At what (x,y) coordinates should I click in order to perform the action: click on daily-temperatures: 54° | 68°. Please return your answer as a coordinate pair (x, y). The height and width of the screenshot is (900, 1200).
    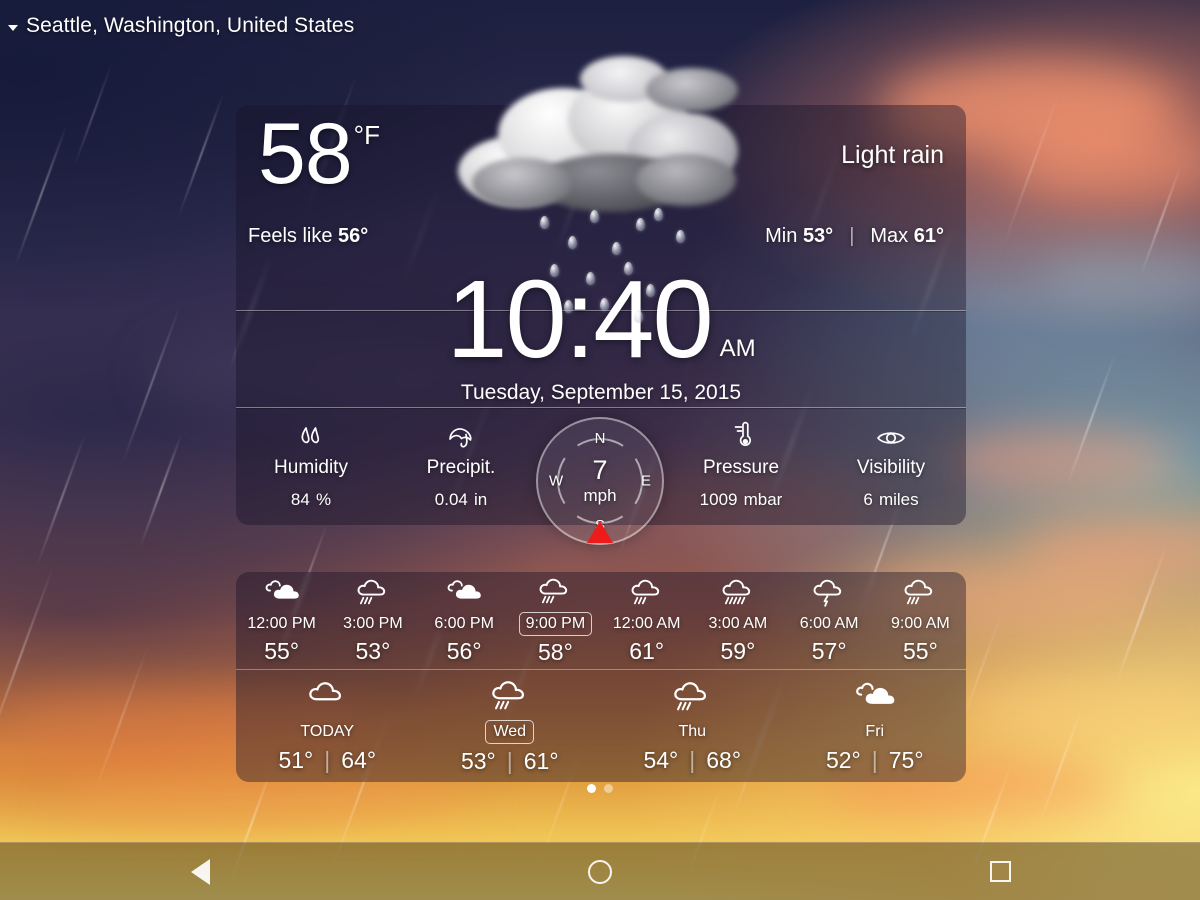
    Looking at the image, I should click on (692, 760).